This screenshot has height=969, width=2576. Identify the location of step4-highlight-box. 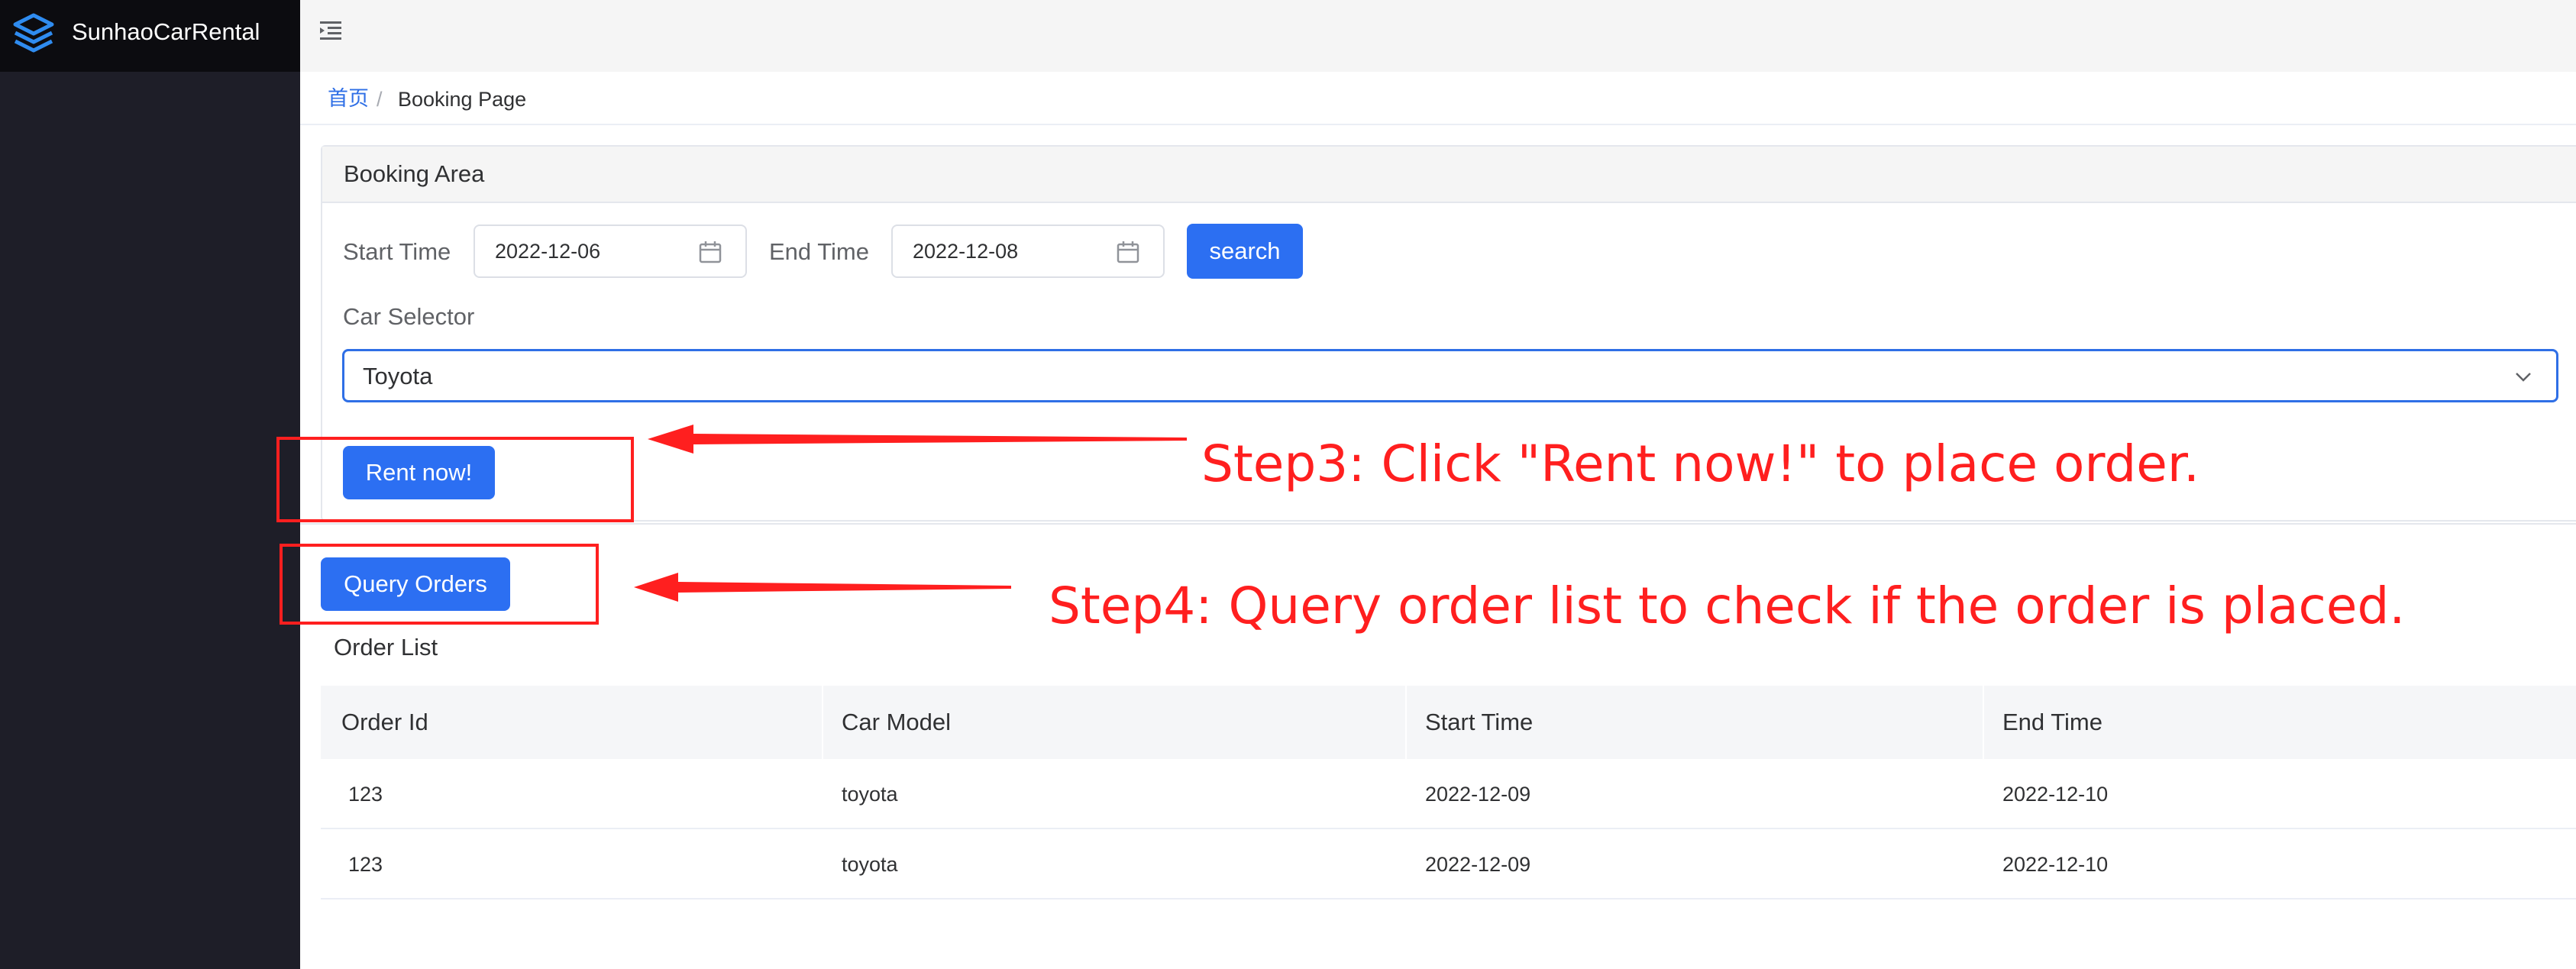
(440, 584).